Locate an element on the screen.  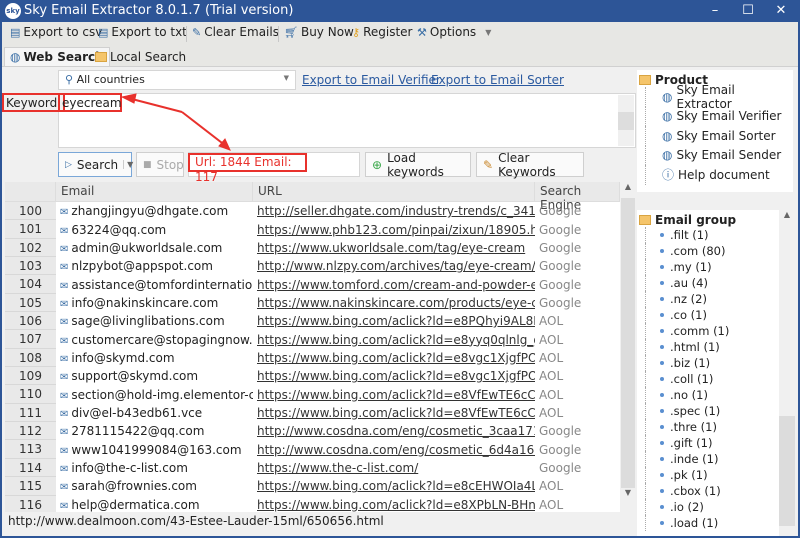
arrow-to-status is located at coordinates (204, 129).